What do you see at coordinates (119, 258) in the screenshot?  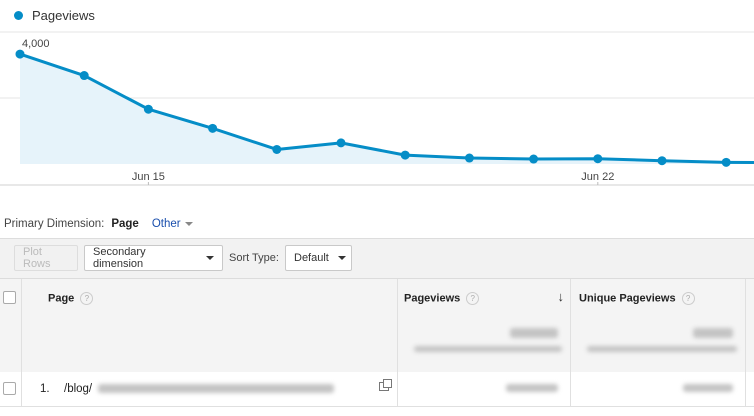 I see `secondary-dimension-label: Secondary dimension` at bounding box center [119, 258].